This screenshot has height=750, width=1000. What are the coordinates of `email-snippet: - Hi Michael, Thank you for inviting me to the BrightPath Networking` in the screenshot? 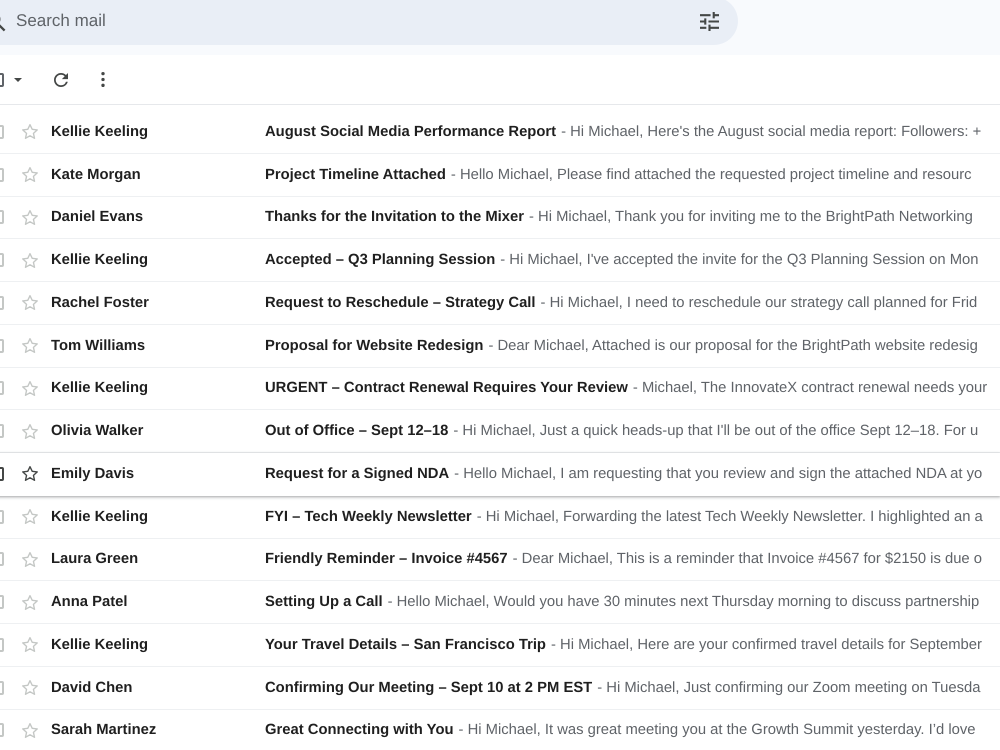 It's located at (750, 217).